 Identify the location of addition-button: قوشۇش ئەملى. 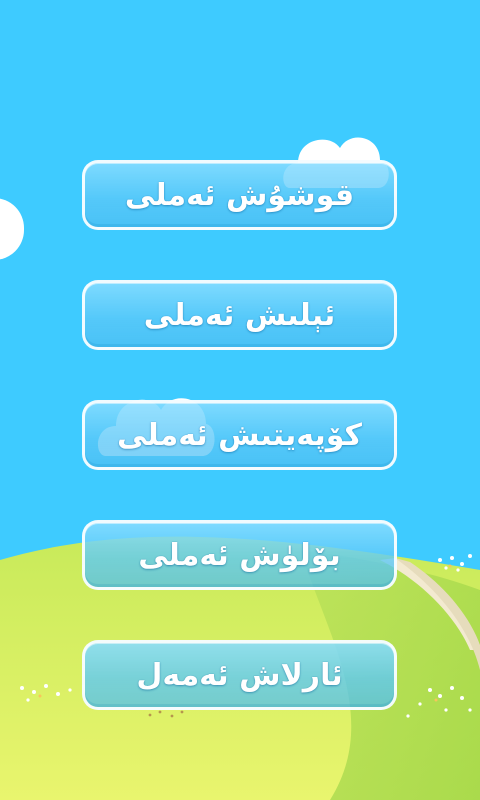
(239, 195).